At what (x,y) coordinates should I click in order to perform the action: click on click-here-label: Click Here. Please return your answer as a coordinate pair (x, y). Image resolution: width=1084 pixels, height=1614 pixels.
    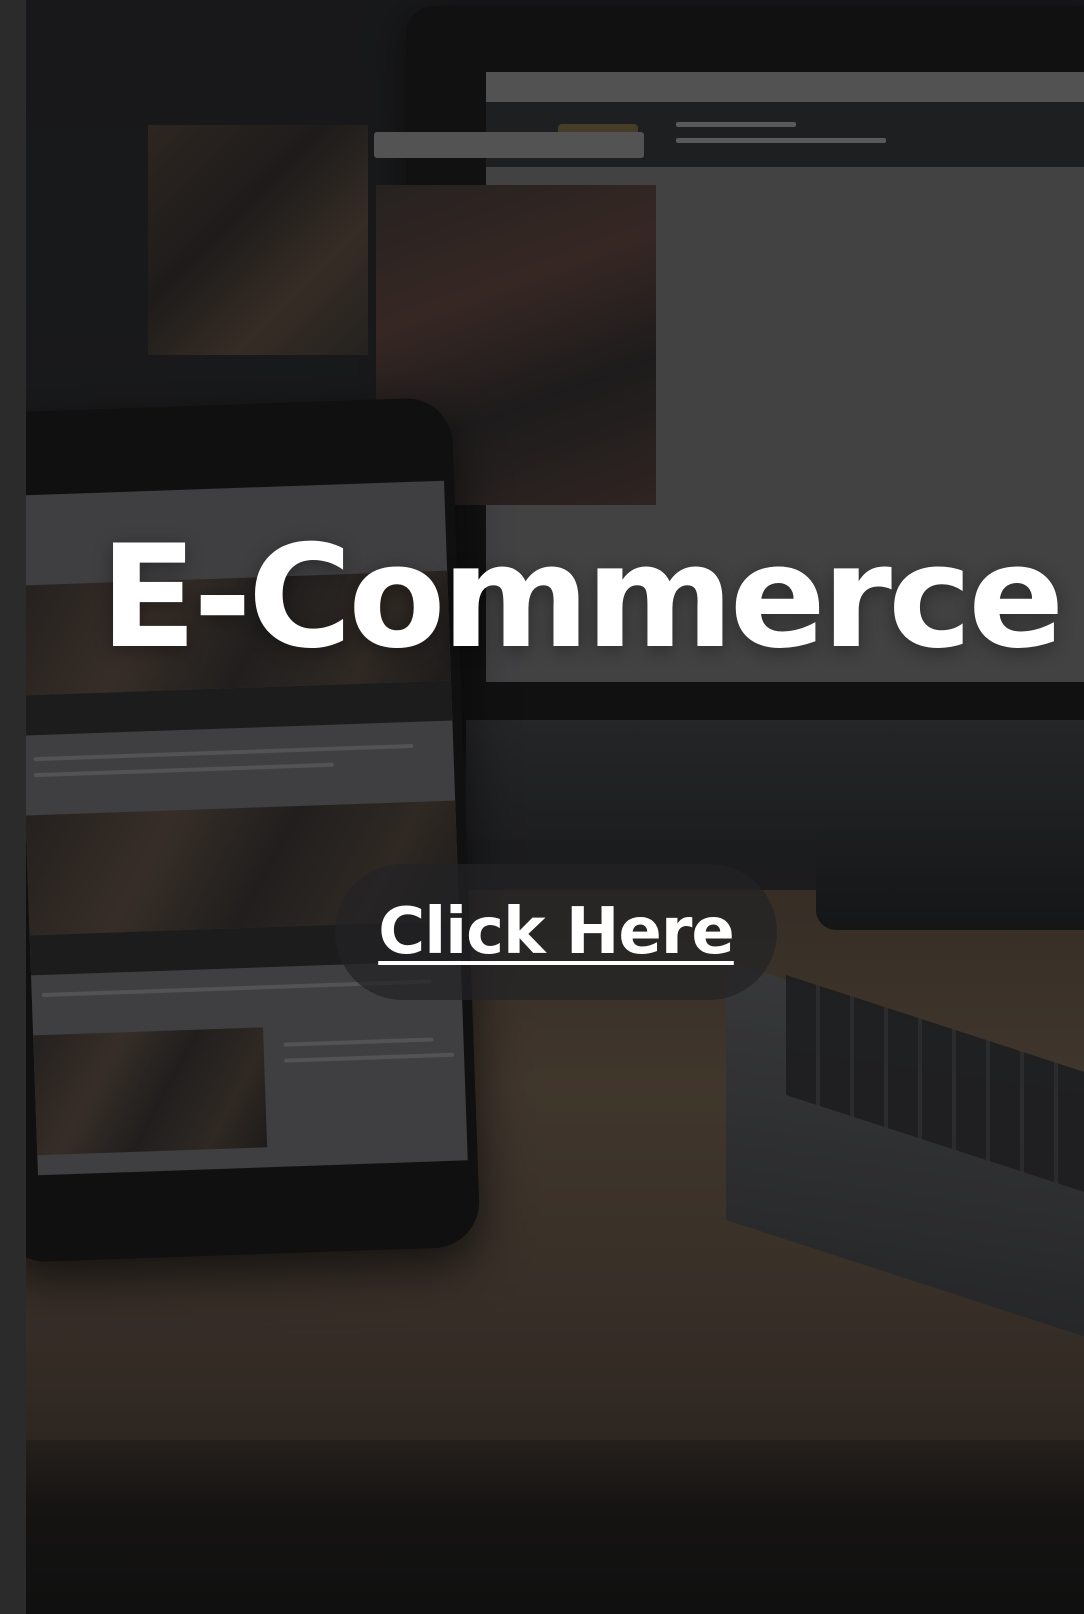
    Looking at the image, I should click on (556, 932).